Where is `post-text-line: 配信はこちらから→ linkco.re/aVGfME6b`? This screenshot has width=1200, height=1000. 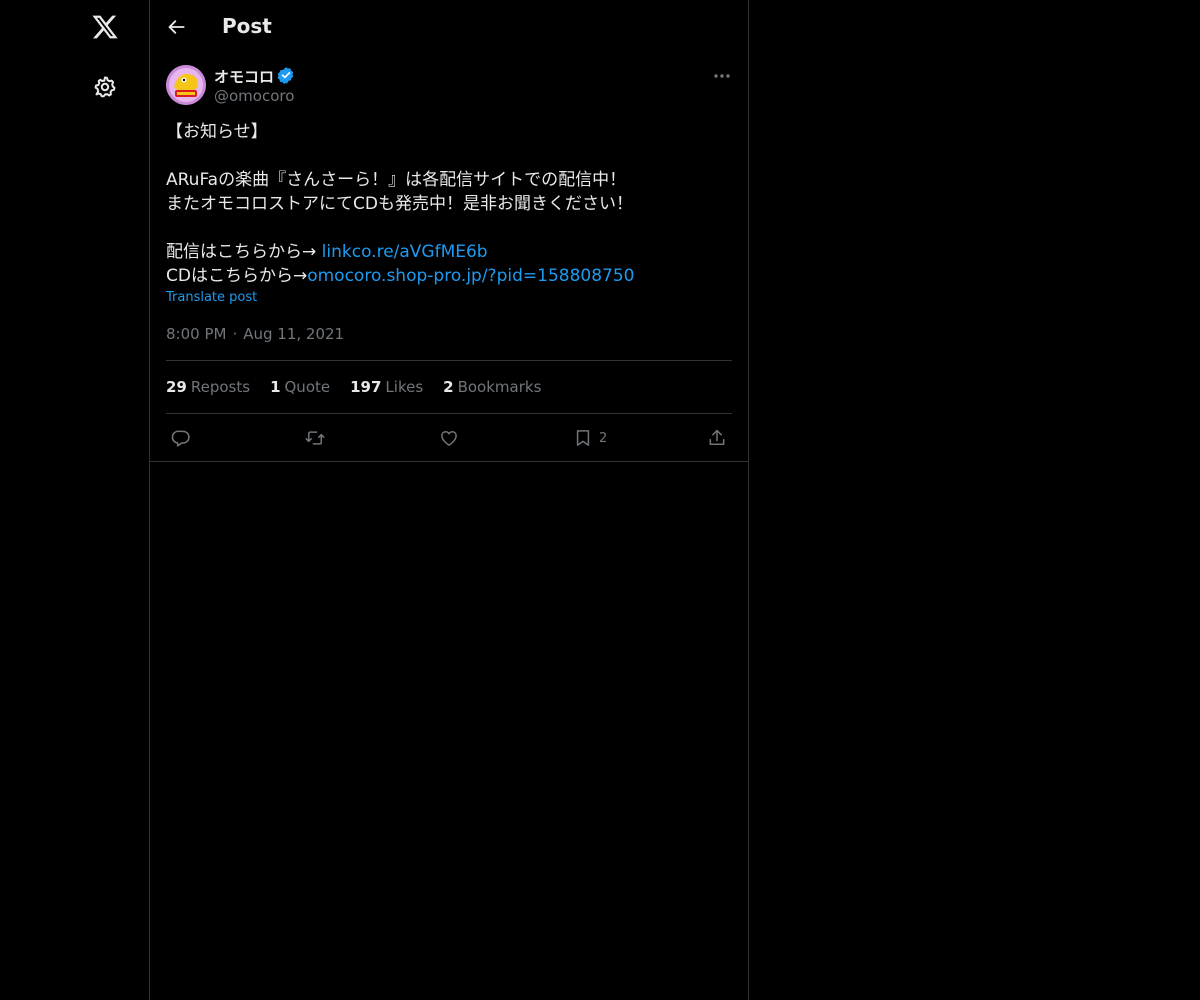
post-text-line: 配信はこちらから→ linkco.re/aVGfME6b is located at coordinates (449, 252).